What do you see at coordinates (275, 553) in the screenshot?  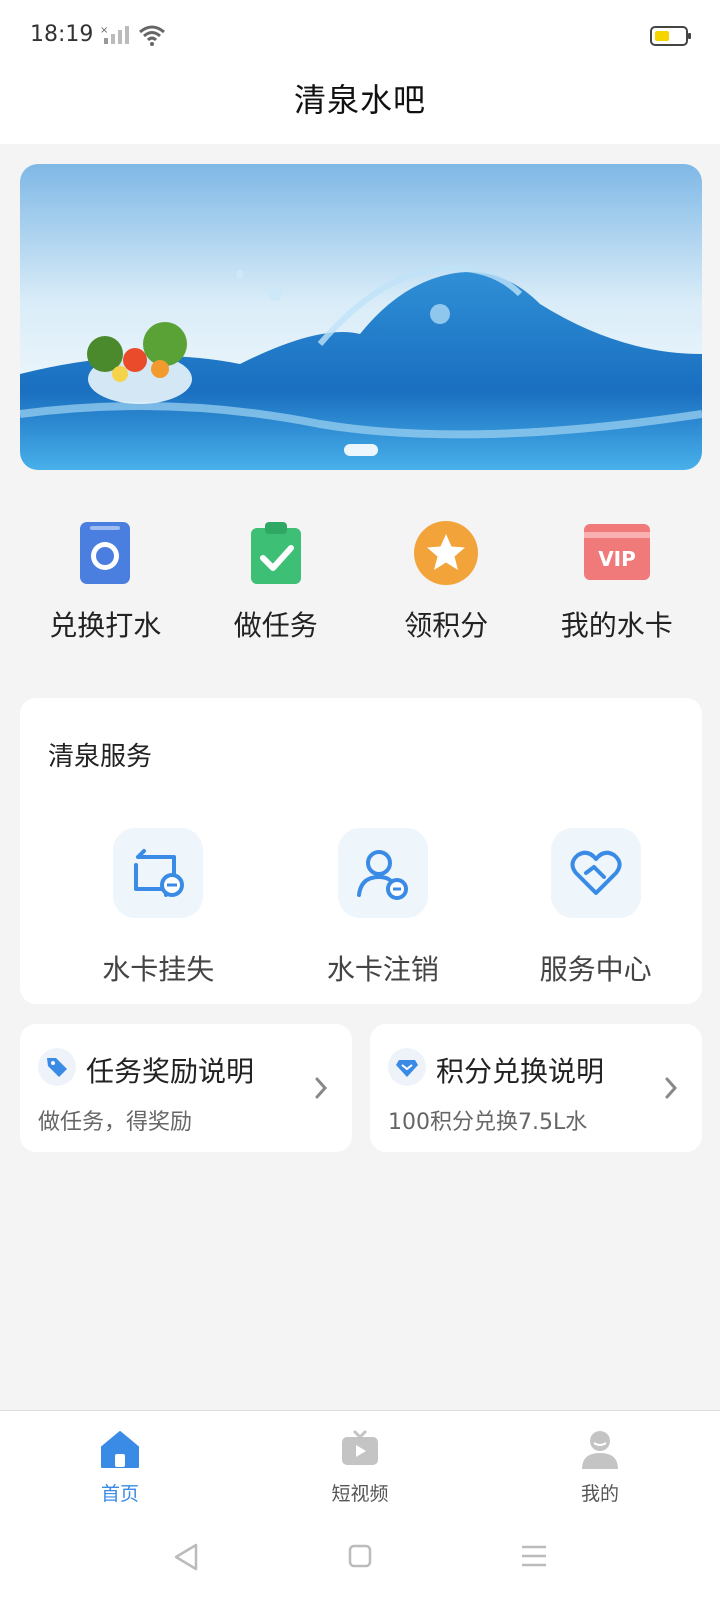 I see `clipboard-check-icon` at bounding box center [275, 553].